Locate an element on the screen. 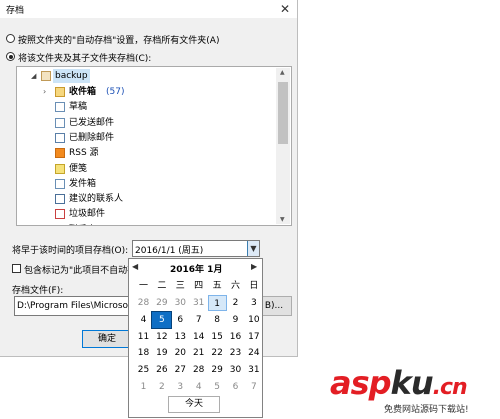  junk-icon is located at coordinates (60, 214).